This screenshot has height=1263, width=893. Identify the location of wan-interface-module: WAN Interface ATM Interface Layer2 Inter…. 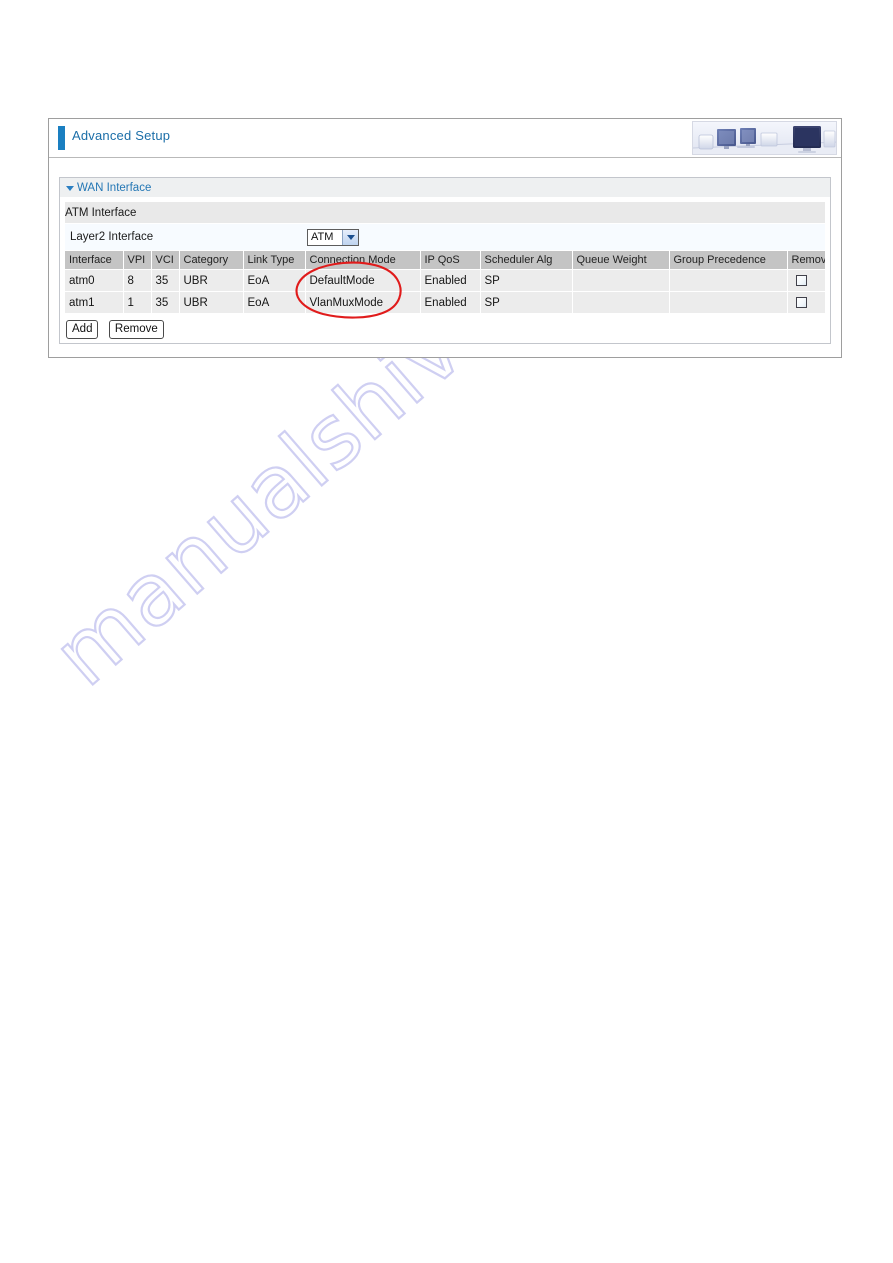
(445, 260).